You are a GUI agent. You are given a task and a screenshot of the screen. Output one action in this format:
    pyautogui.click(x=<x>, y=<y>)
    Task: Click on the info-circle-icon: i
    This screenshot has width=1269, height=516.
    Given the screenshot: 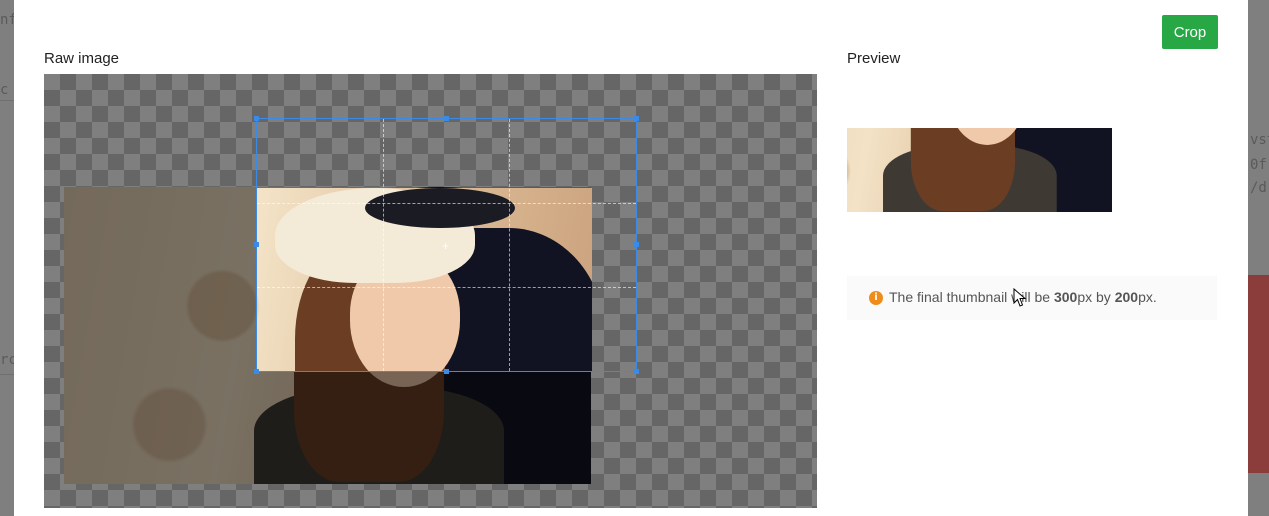 What is the action you would take?
    pyautogui.click(x=876, y=298)
    